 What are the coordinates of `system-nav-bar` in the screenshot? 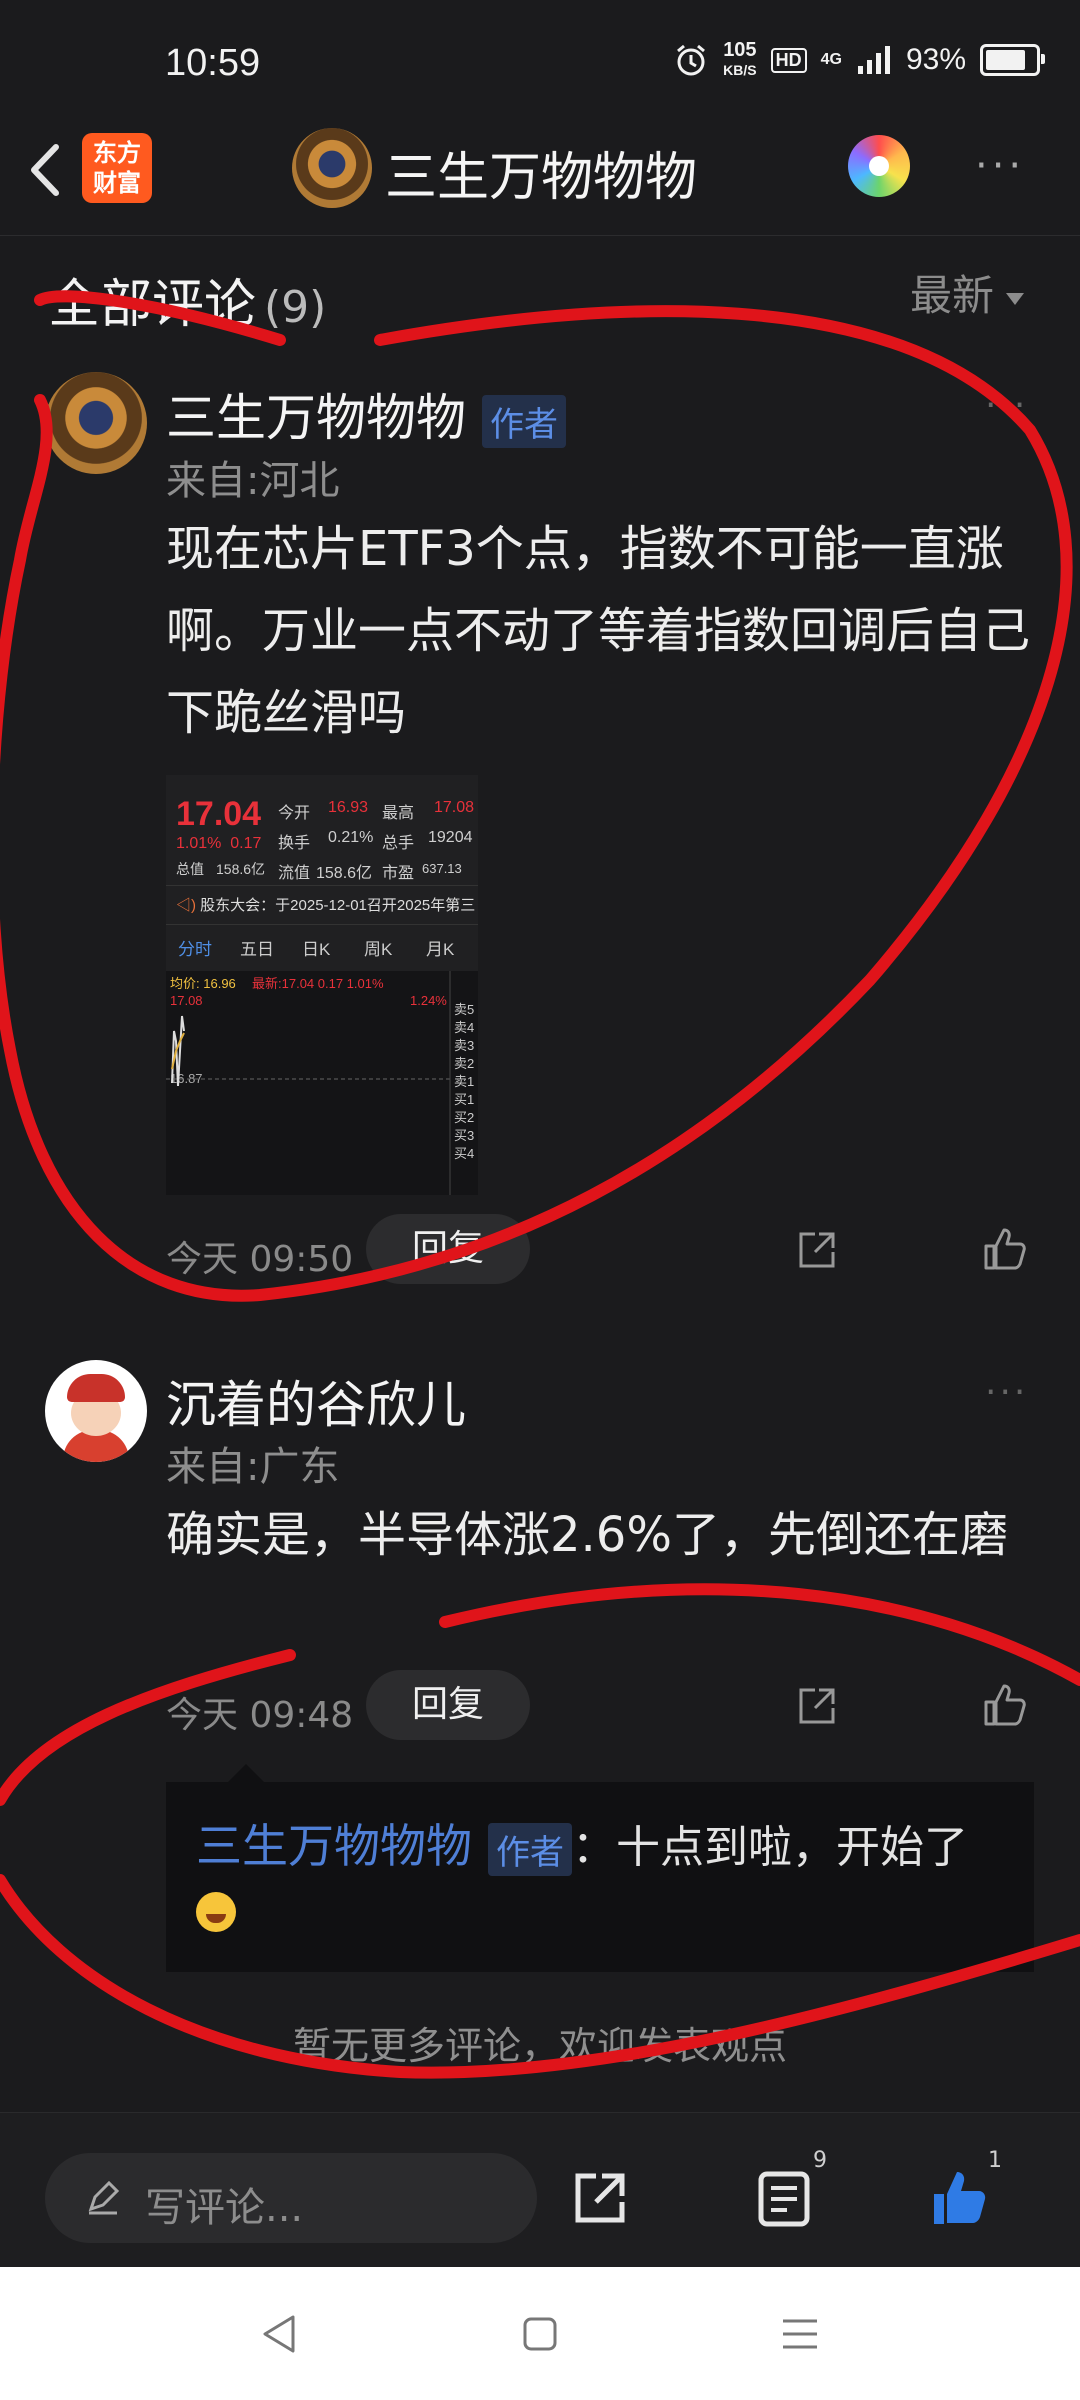 It's located at (540, 2333).